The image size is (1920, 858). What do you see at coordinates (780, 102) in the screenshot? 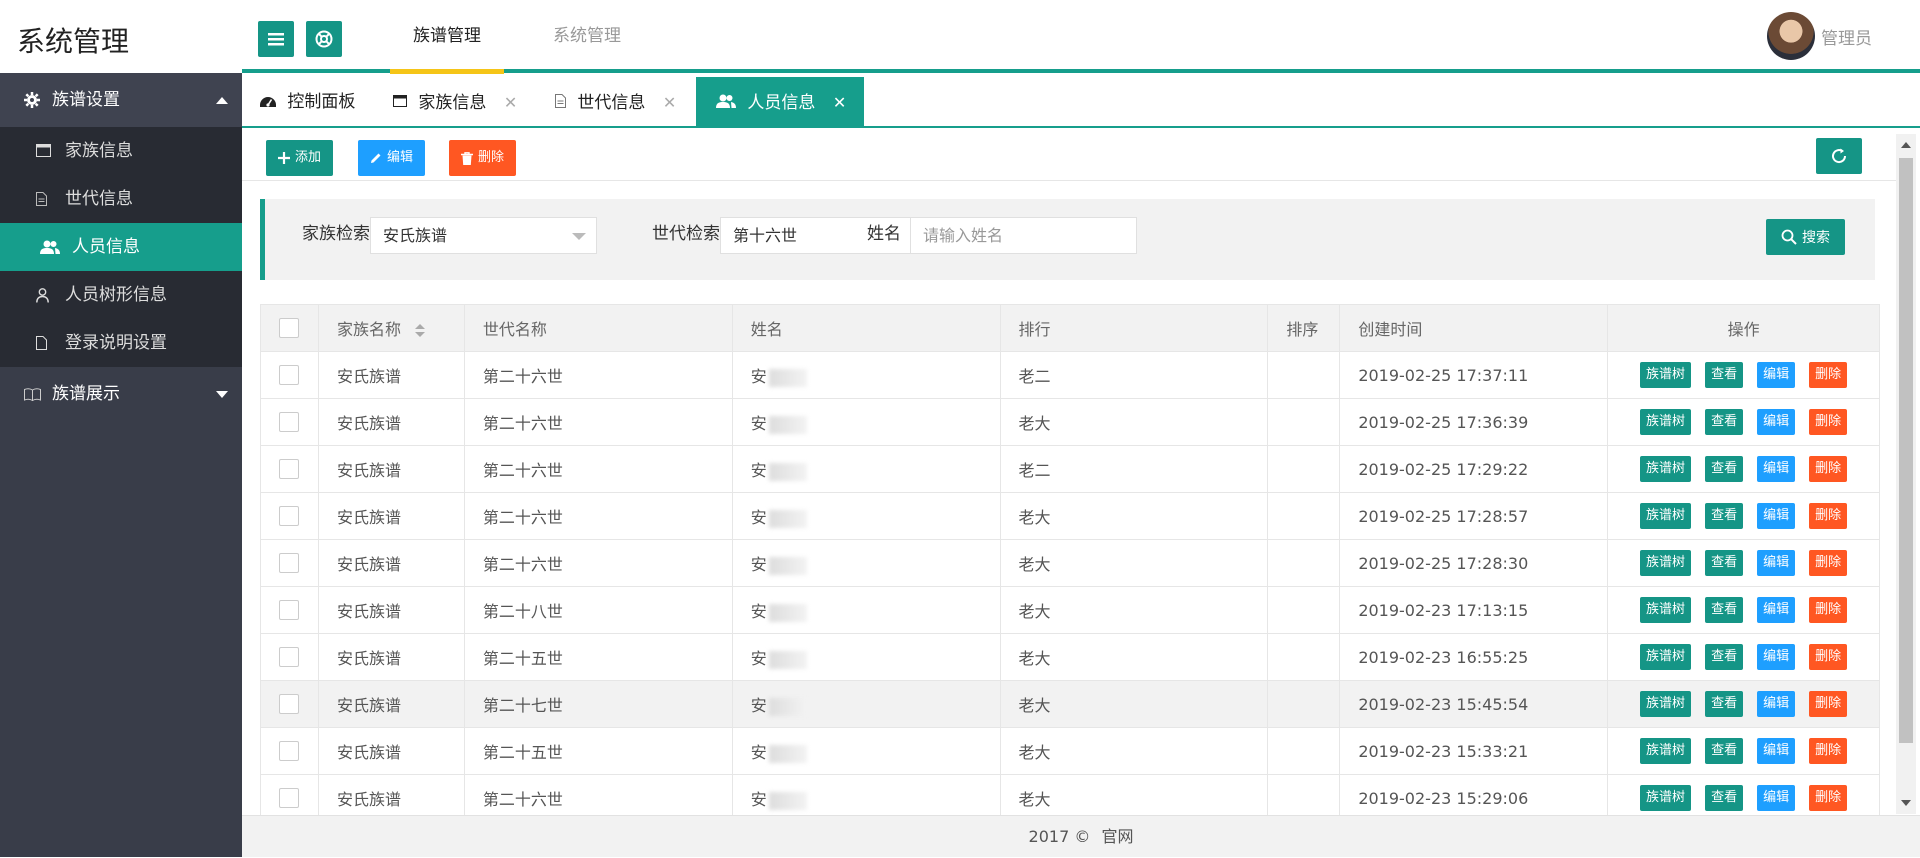
I see `tab-members: 人员信息 ✕` at bounding box center [780, 102].